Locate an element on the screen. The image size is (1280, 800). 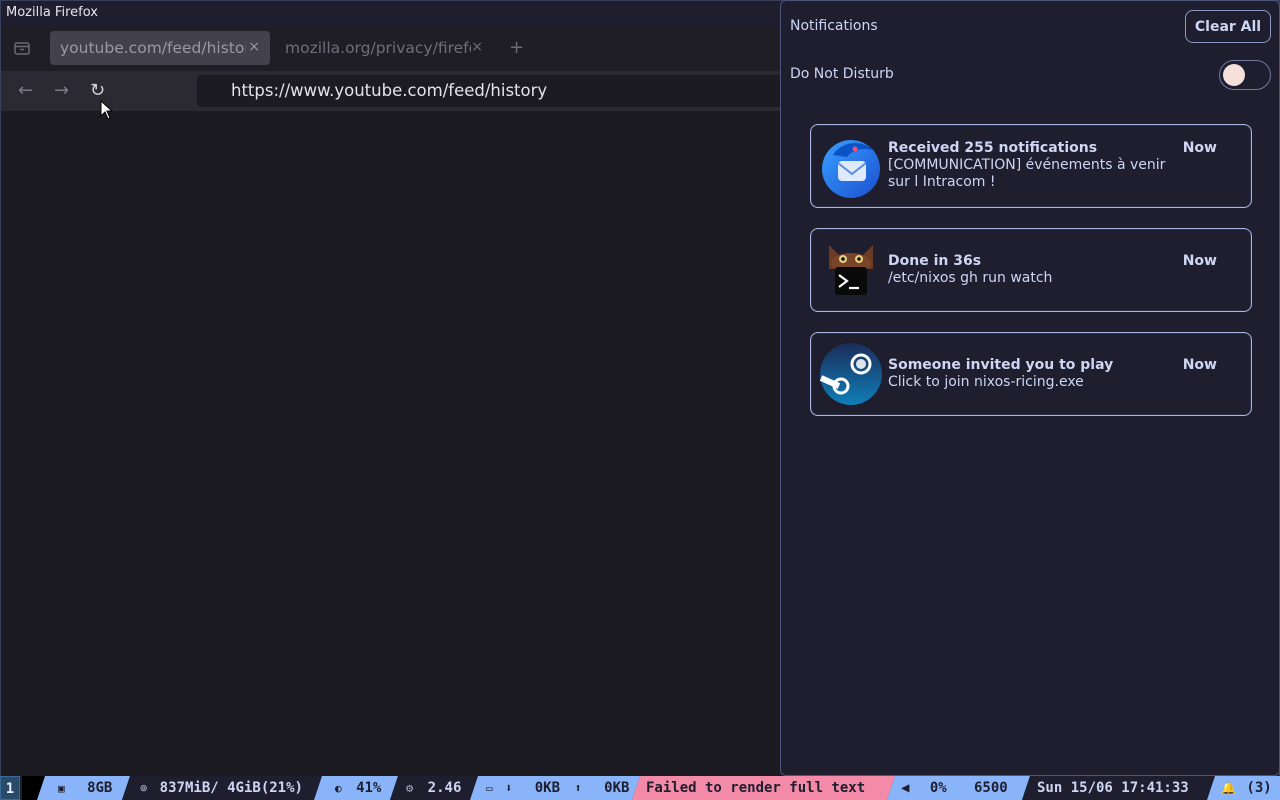
back-icon: ← is located at coordinates (25, 90).